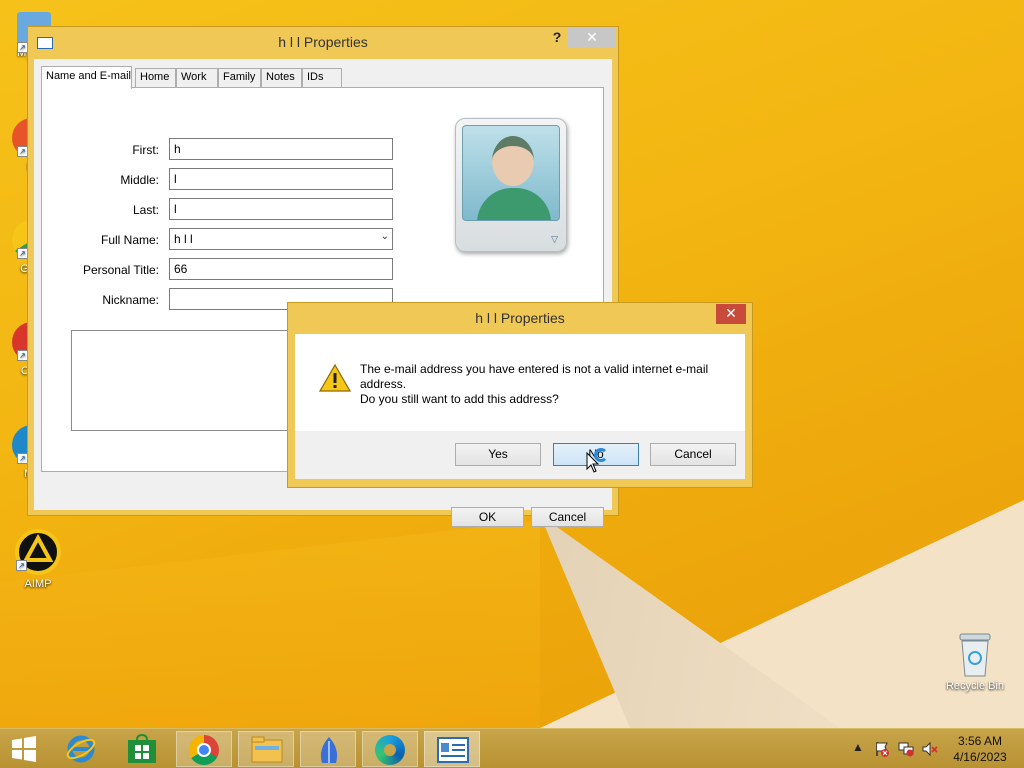 The image size is (1024, 768). What do you see at coordinates (335, 378) in the screenshot?
I see `warning-icon` at bounding box center [335, 378].